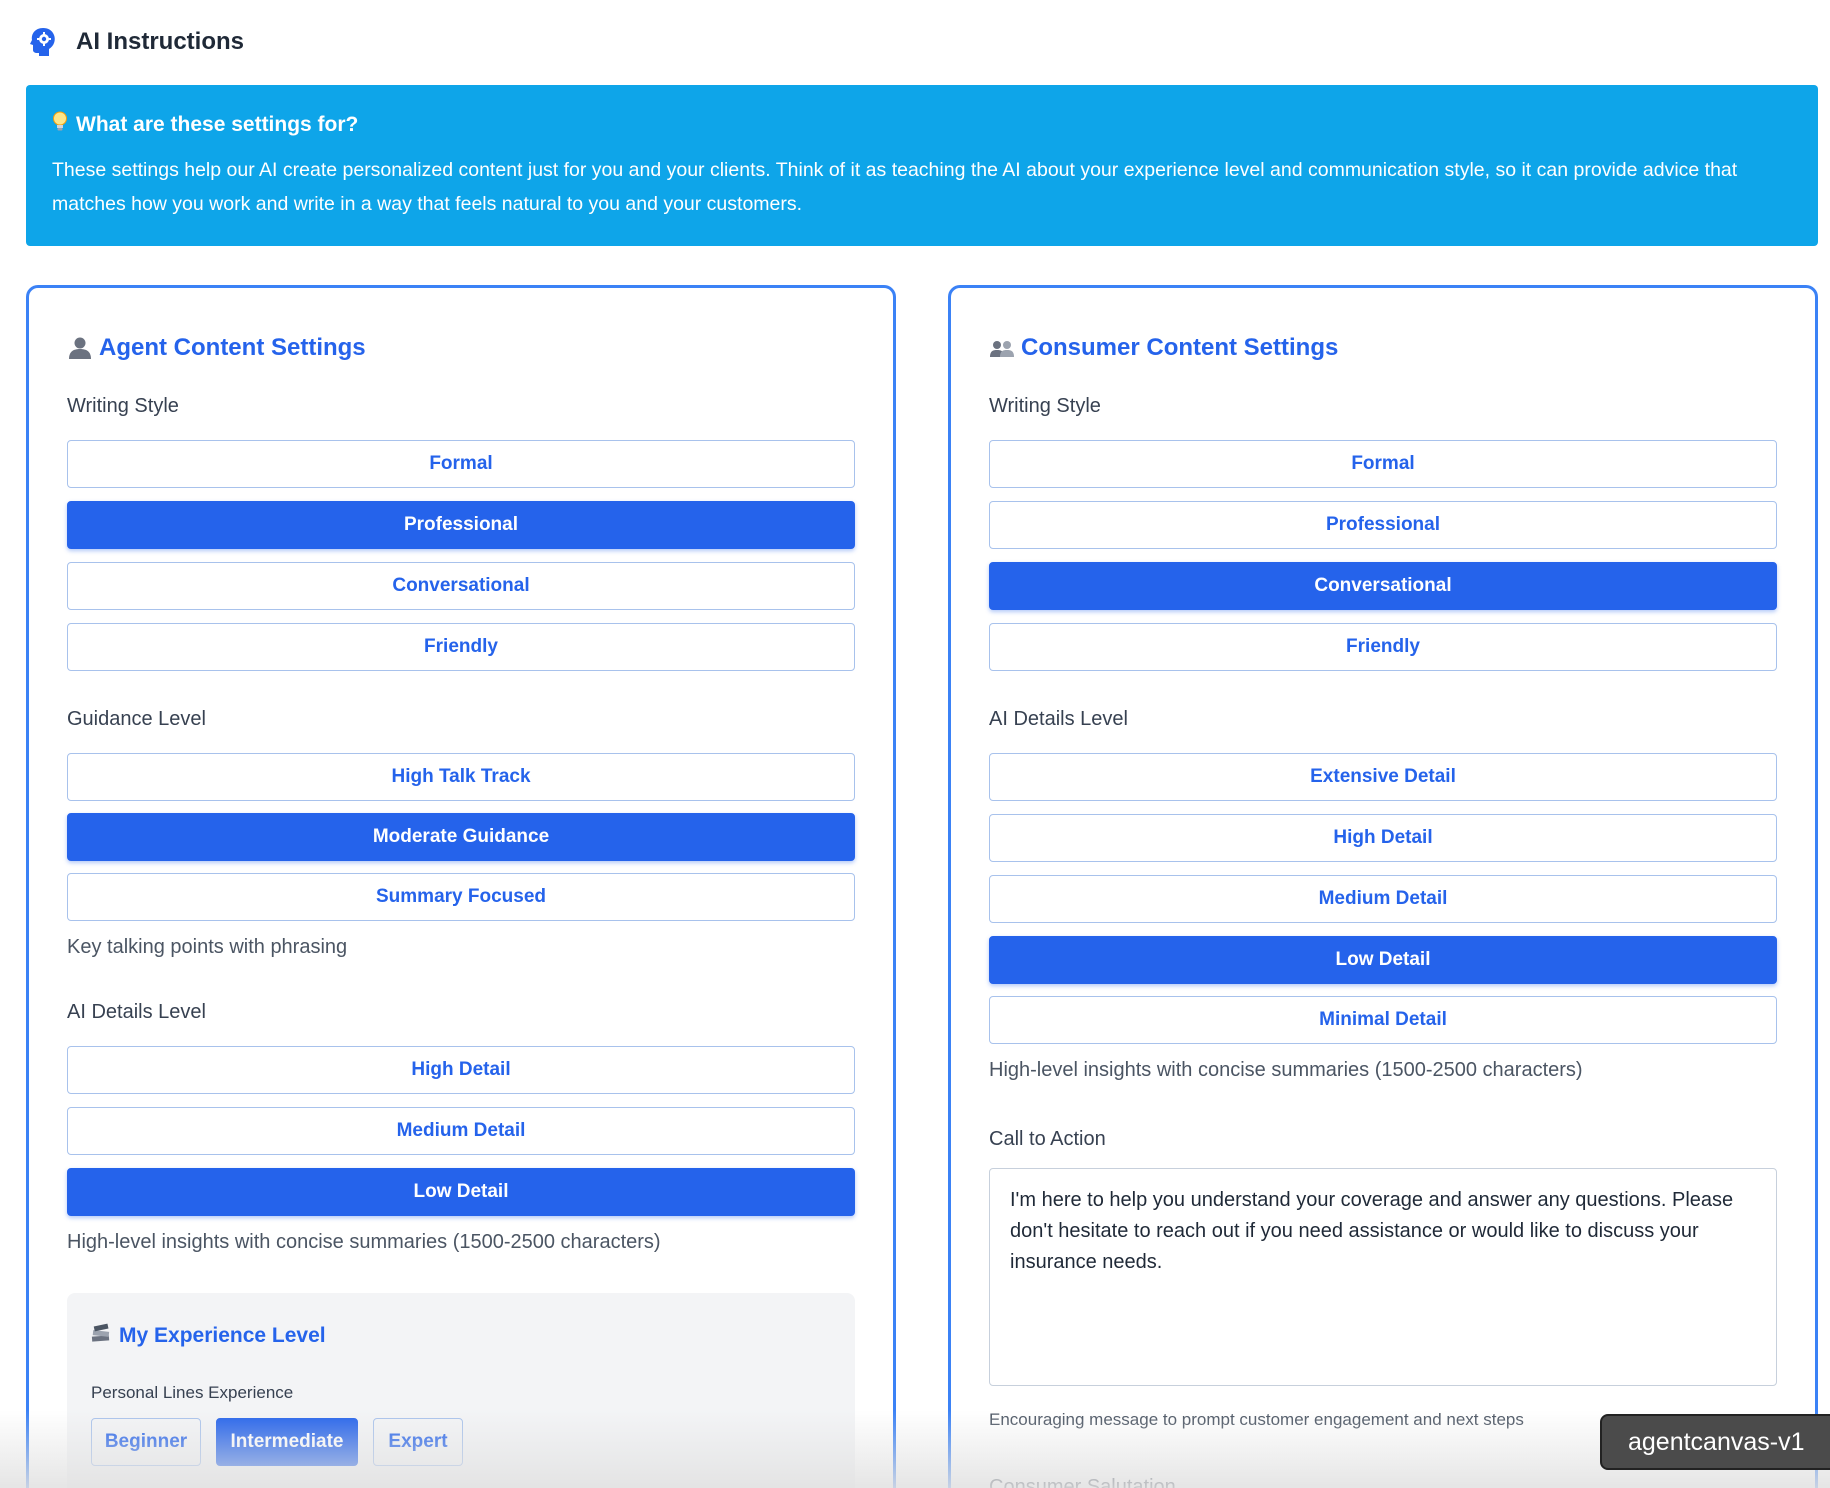 The height and width of the screenshot is (1488, 1830). What do you see at coordinates (207, 947) in the screenshot?
I see `guidance-level-hint: Key talking points with phrasing` at bounding box center [207, 947].